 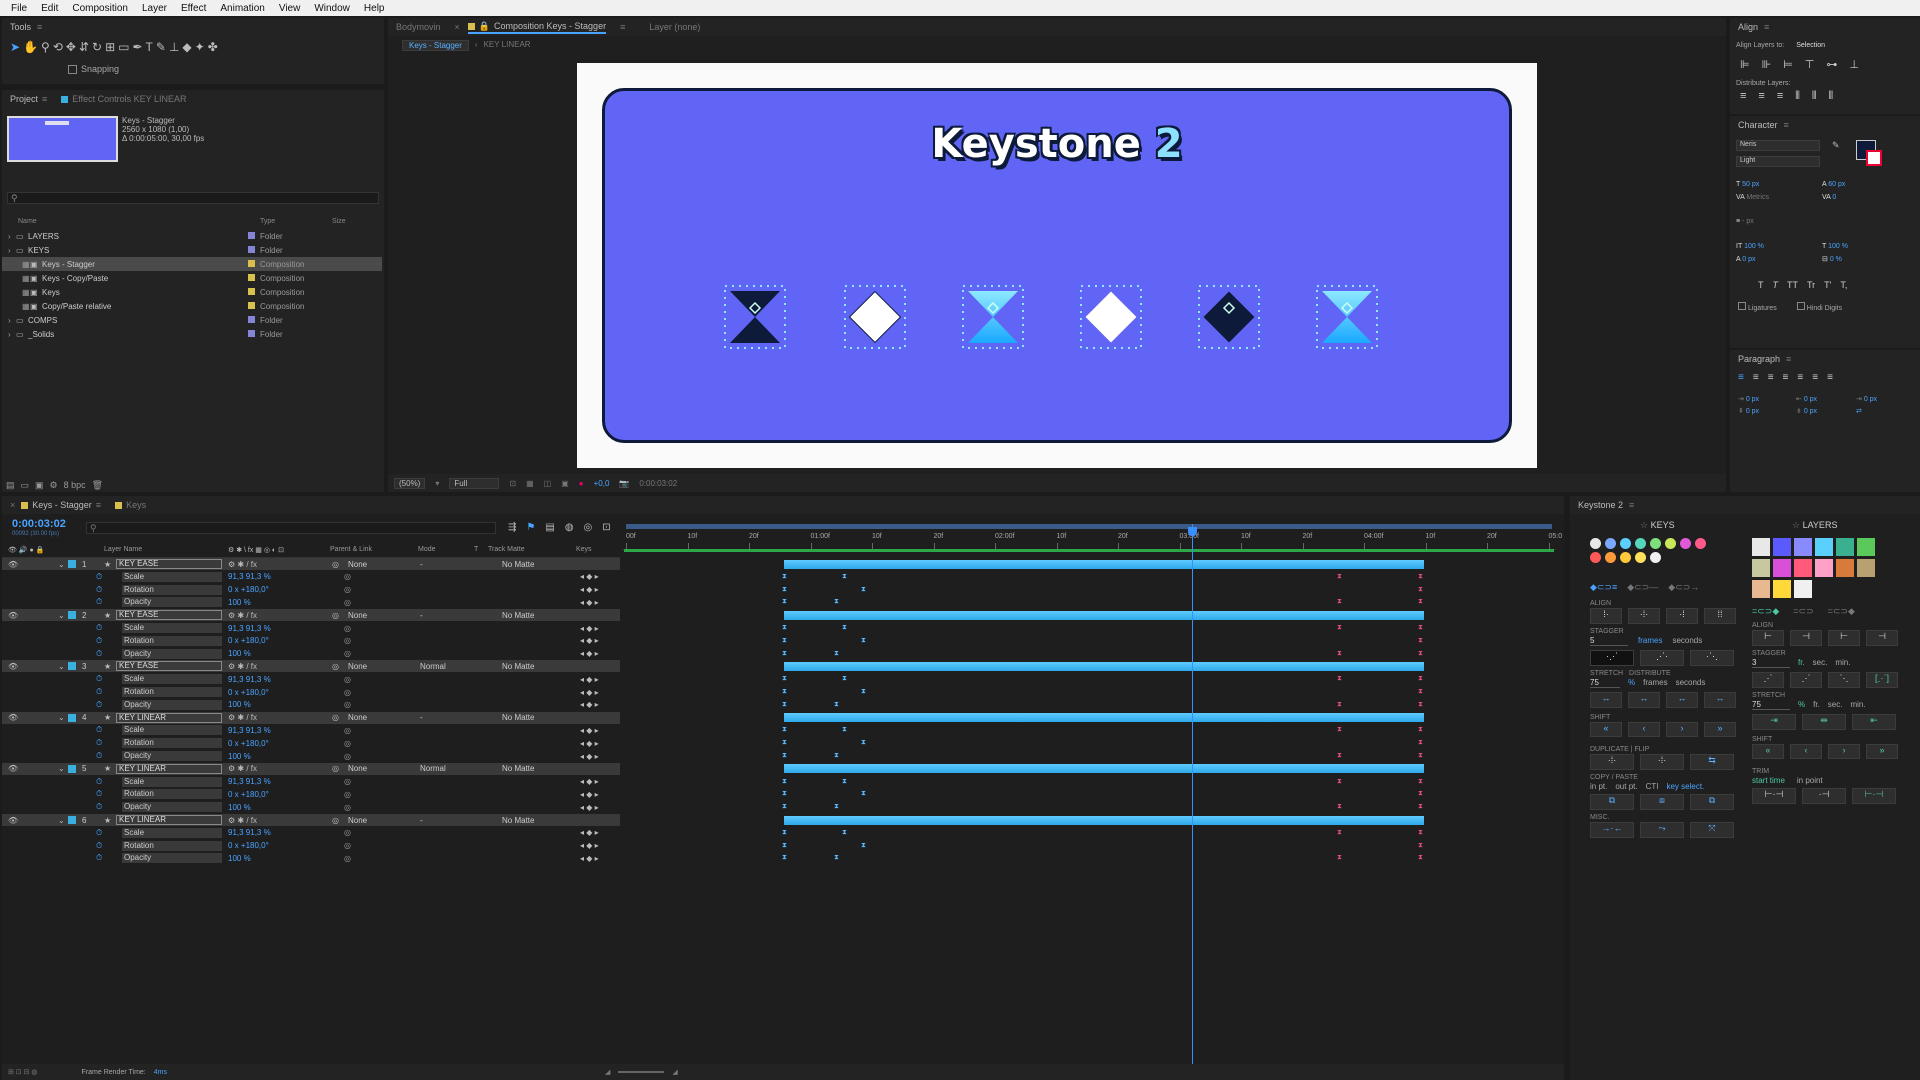 What do you see at coordinates (1830, 377) in the screenshot?
I see `justify-all-icon: ≡` at bounding box center [1830, 377].